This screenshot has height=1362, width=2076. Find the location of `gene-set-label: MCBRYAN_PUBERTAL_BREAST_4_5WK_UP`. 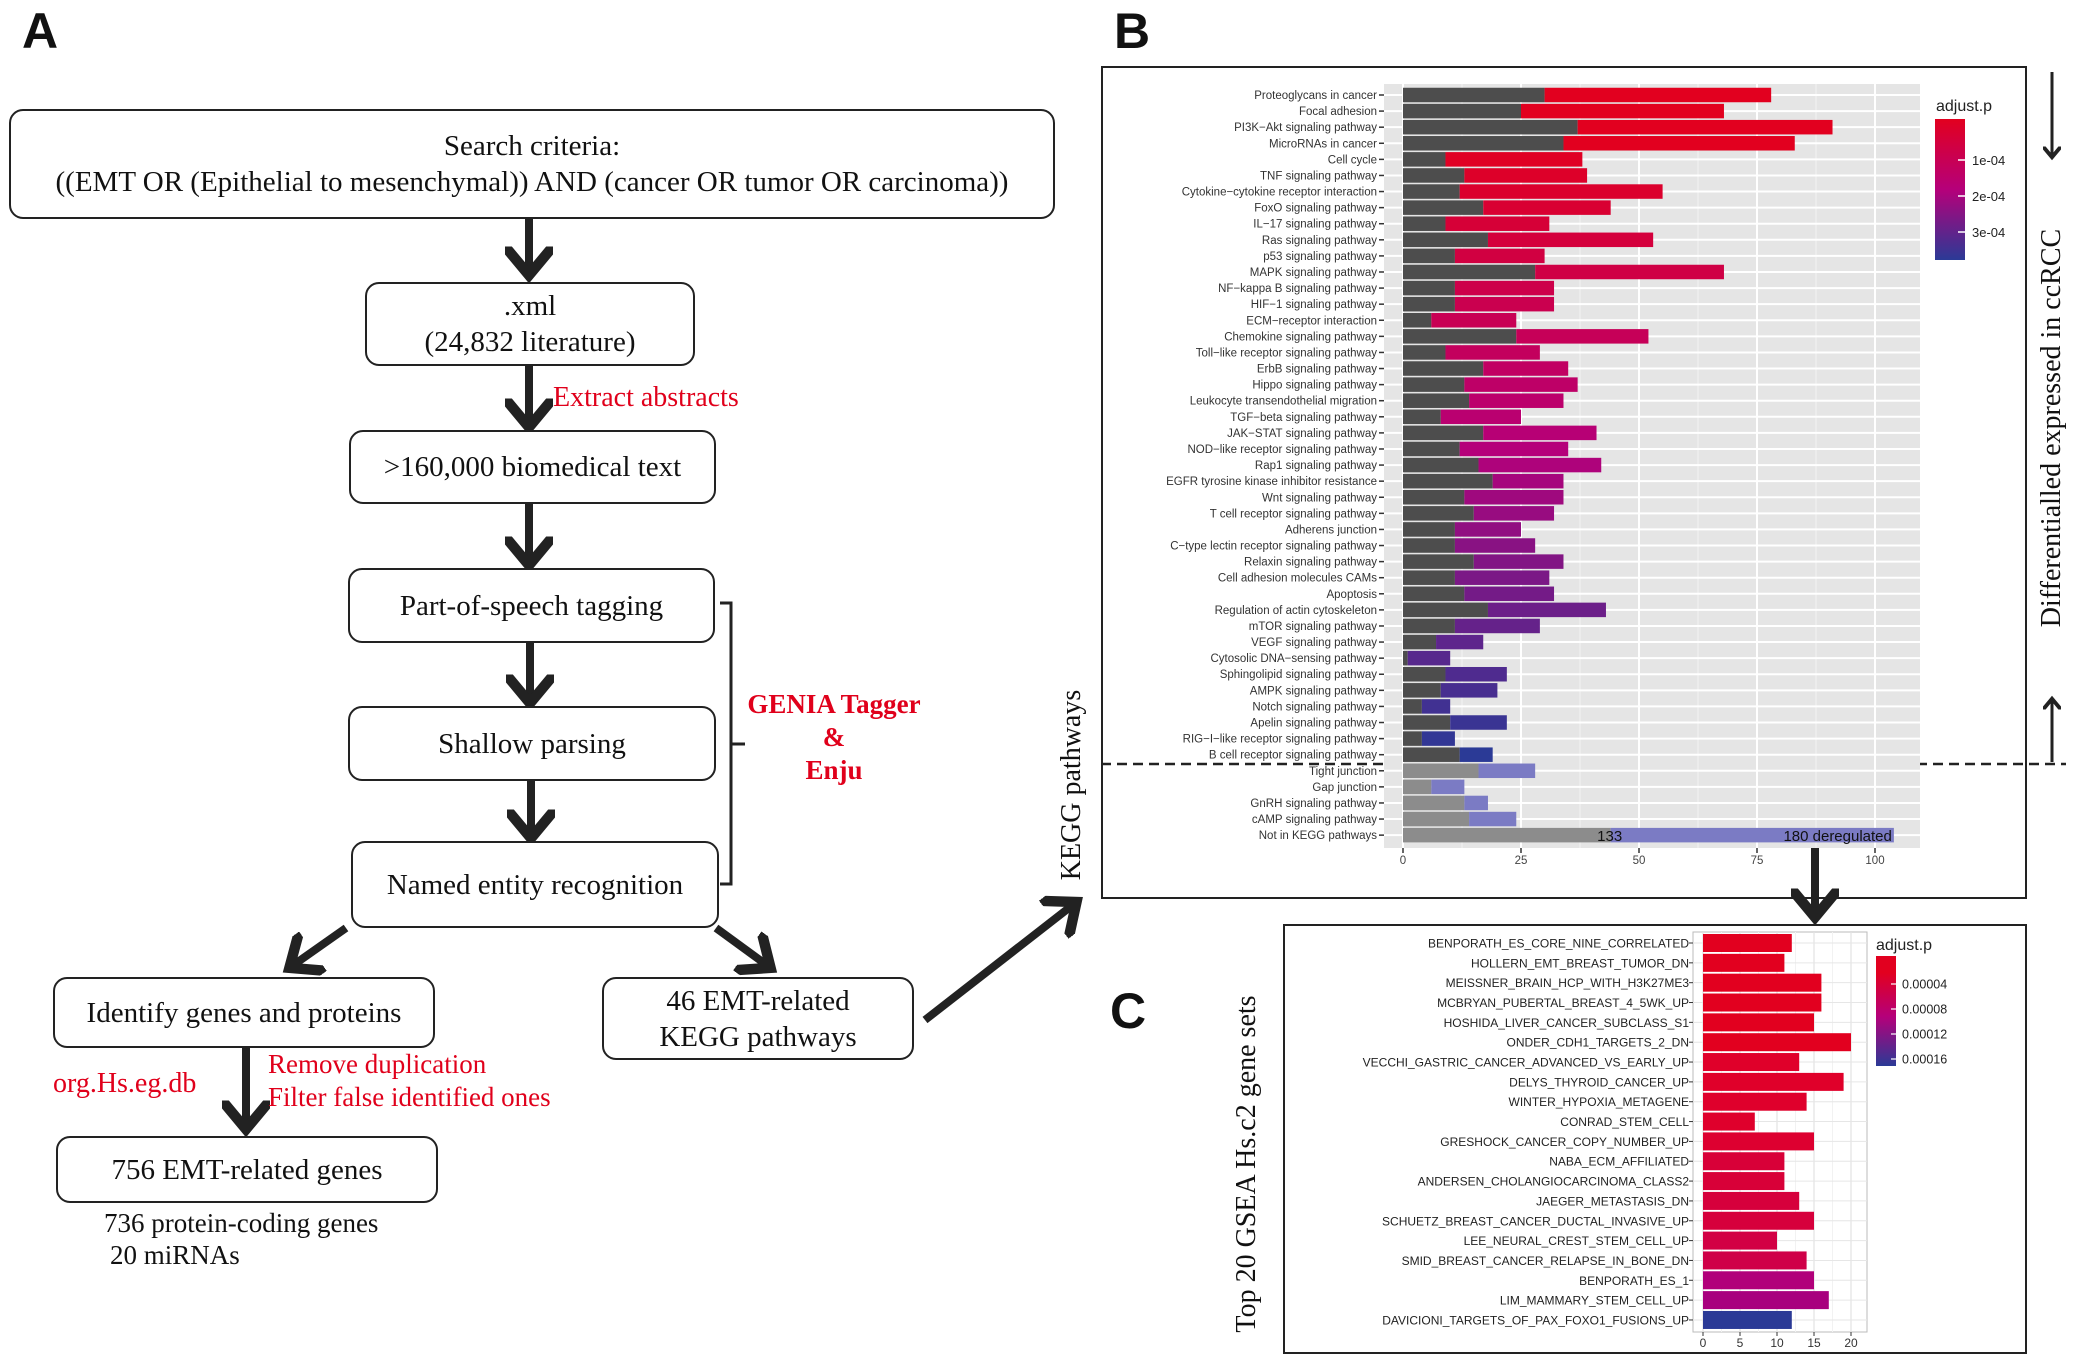

gene-set-label: MCBRYAN_PUBERTAL_BREAST_4_5WK_UP is located at coordinates (1563, 1003).